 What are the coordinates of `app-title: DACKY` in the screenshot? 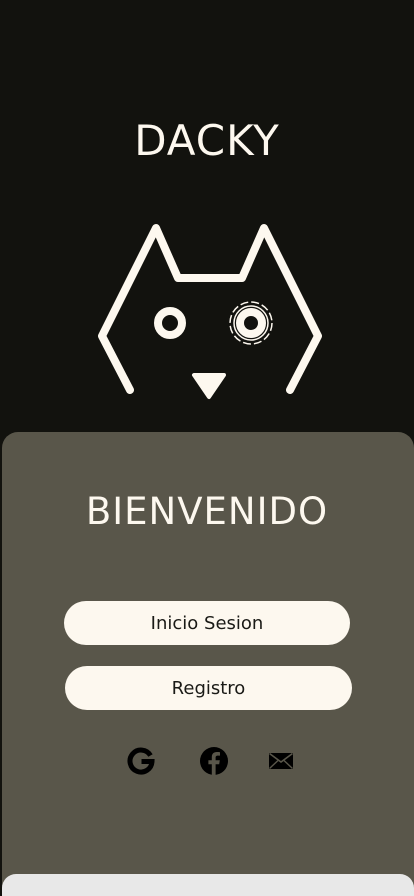 It's located at (207, 140).